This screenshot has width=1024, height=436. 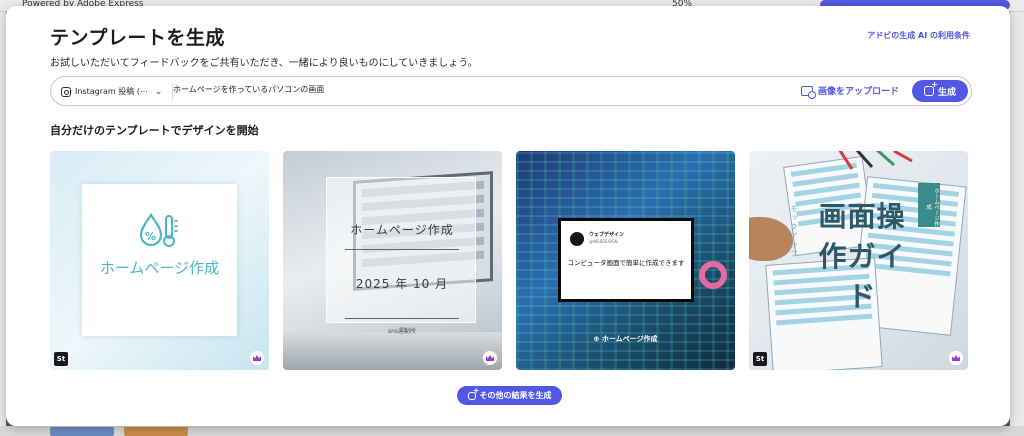 I want to click on card-date: 2025 年 10 月, so click(x=402, y=284).